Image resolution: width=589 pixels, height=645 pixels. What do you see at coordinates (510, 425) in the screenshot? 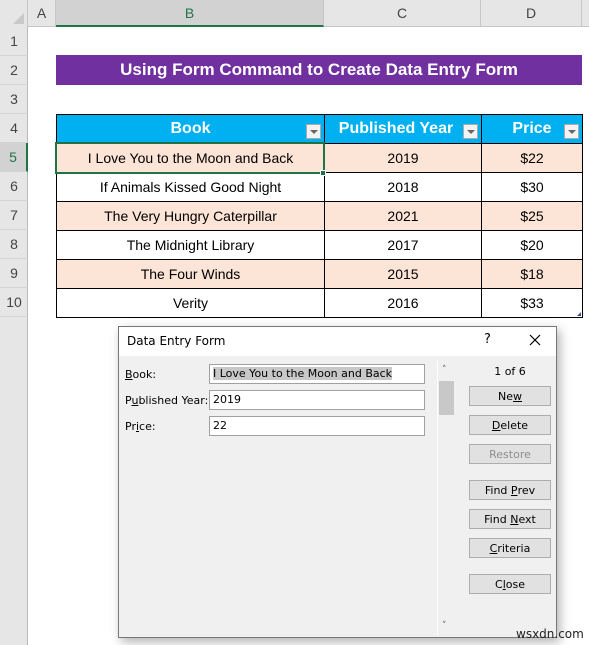
I see `delete-button: Delete` at bounding box center [510, 425].